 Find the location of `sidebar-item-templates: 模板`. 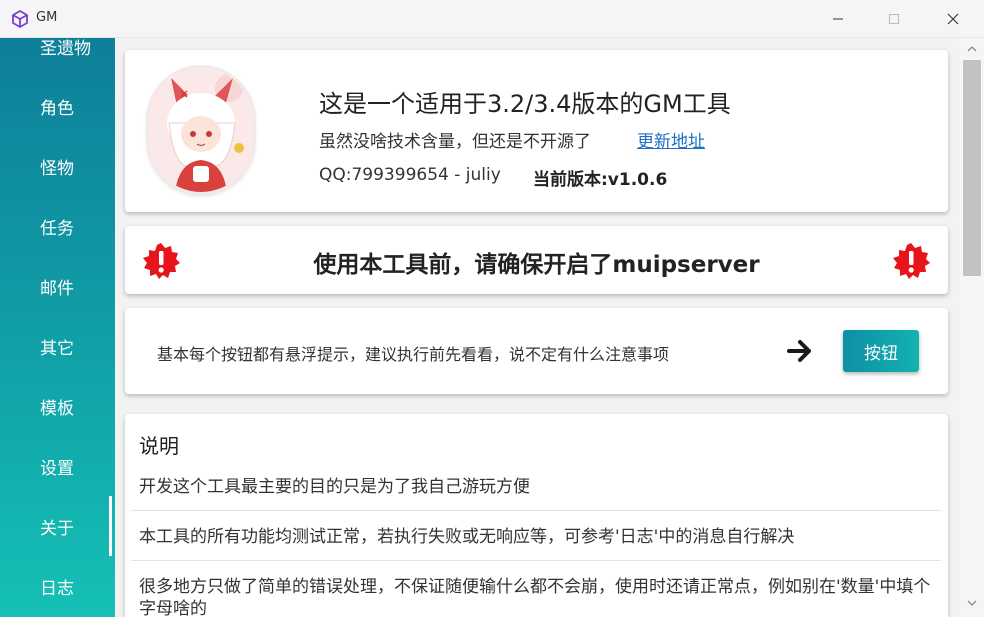

sidebar-item-templates: 模板 is located at coordinates (57, 406).